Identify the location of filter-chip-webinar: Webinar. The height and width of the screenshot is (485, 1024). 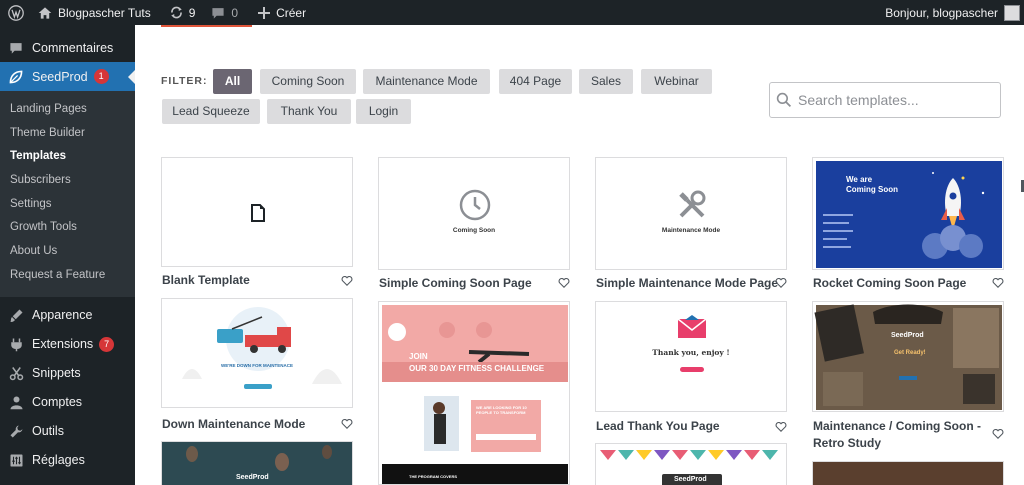
(676, 81).